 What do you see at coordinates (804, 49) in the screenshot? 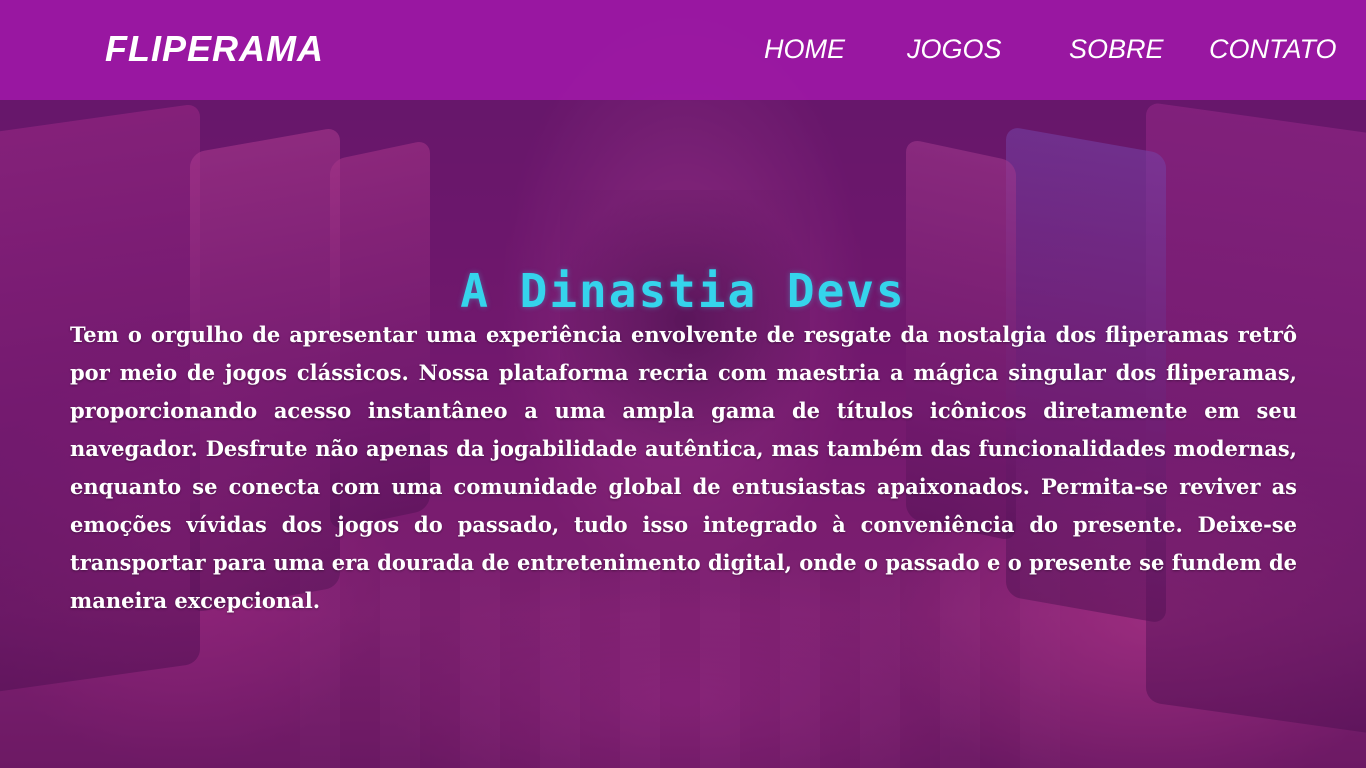
I see `nav-link-home: HOME` at bounding box center [804, 49].